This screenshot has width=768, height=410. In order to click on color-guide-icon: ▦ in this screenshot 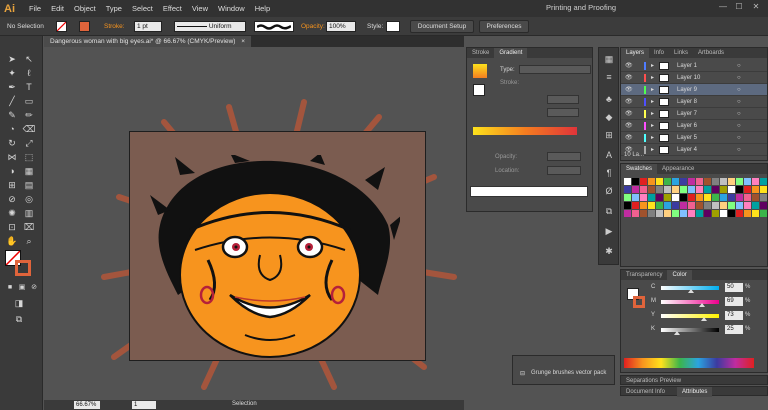, I will do `click(609, 59)`.